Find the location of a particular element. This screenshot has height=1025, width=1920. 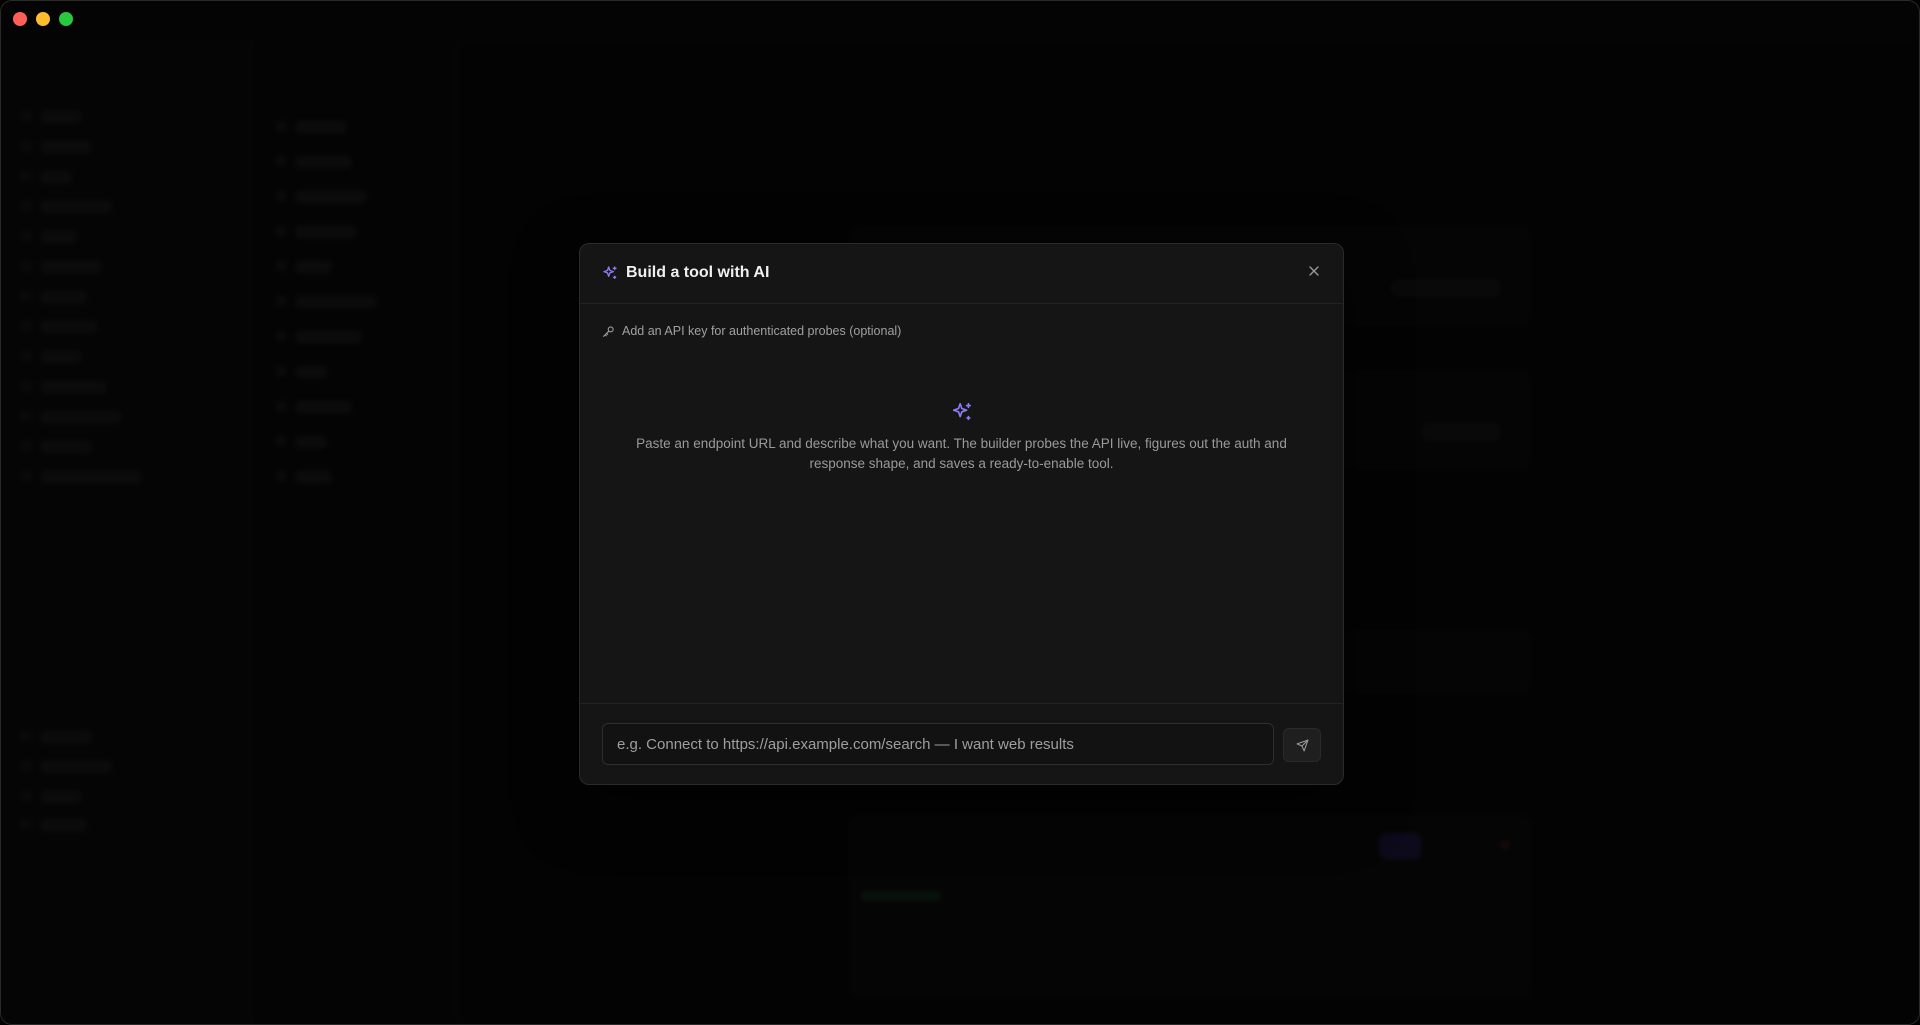

maximize-window-button is located at coordinates (66, 19).